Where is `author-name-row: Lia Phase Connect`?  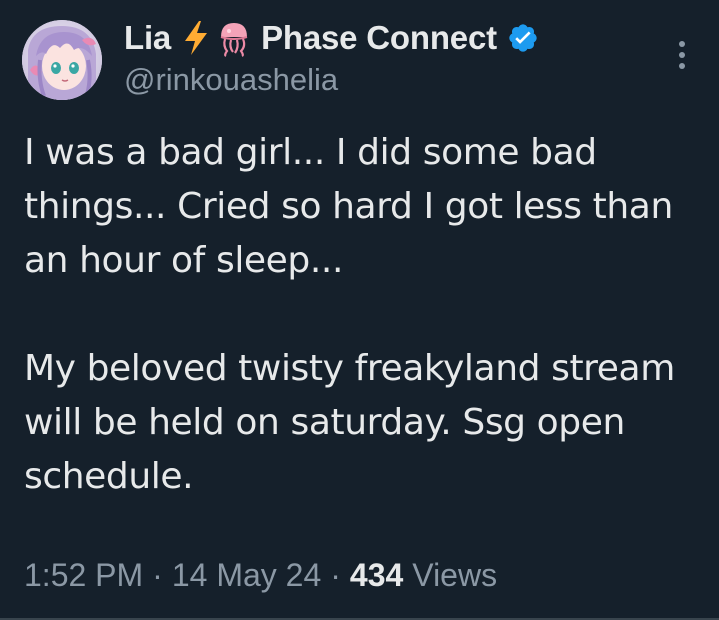 author-name-row: Lia Phase Connect is located at coordinates (331, 38).